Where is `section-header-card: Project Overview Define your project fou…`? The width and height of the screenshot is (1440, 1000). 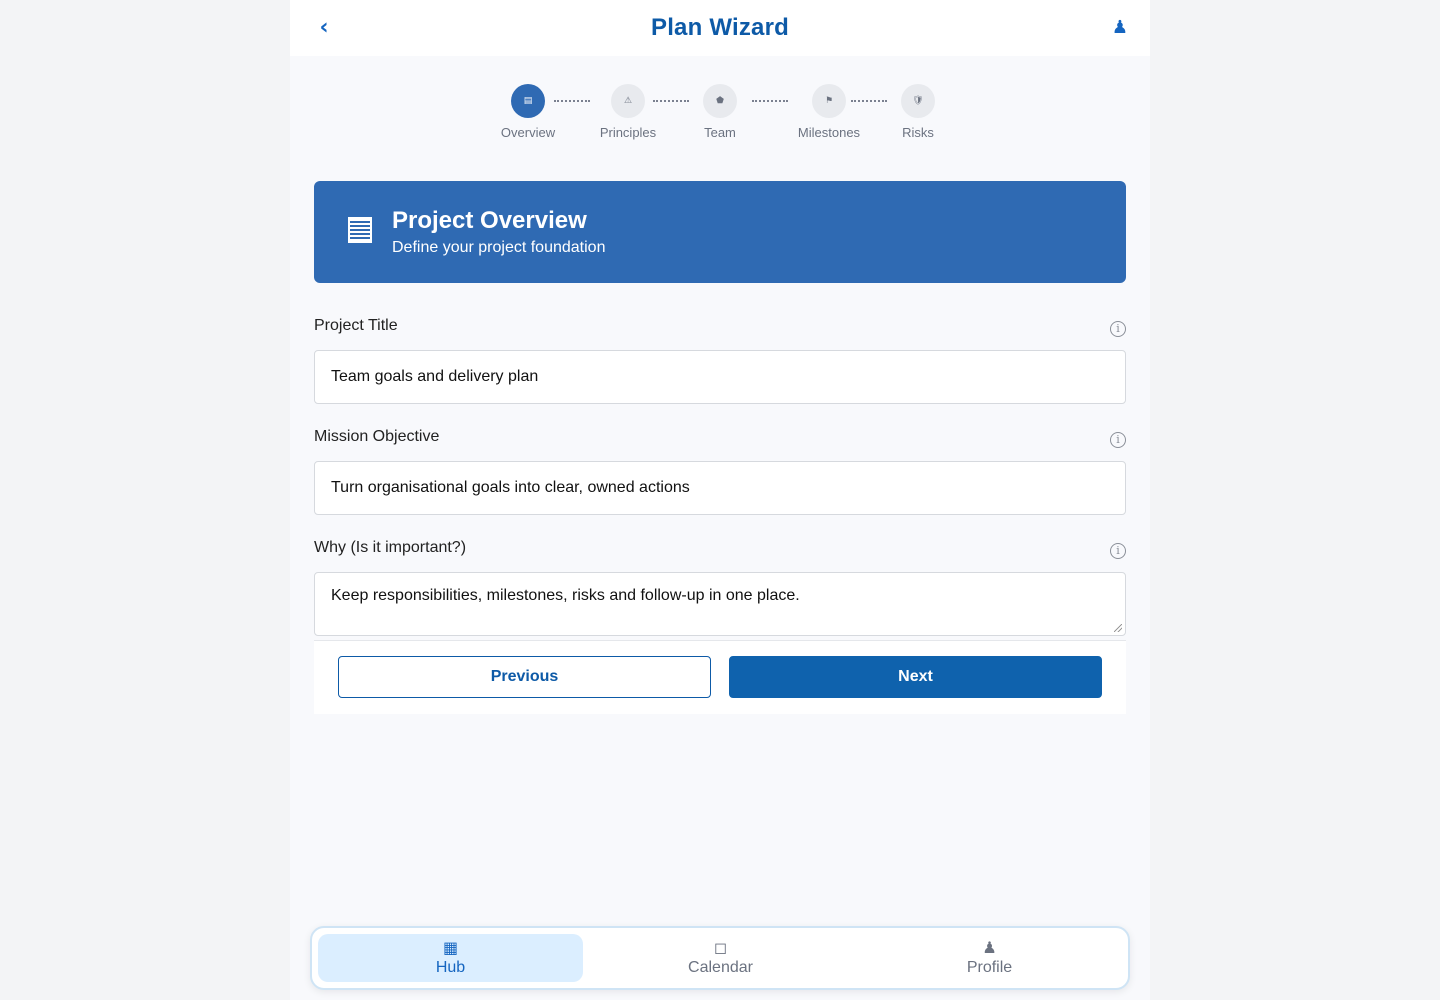 section-header-card: Project Overview Define your project fou… is located at coordinates (720, 232).